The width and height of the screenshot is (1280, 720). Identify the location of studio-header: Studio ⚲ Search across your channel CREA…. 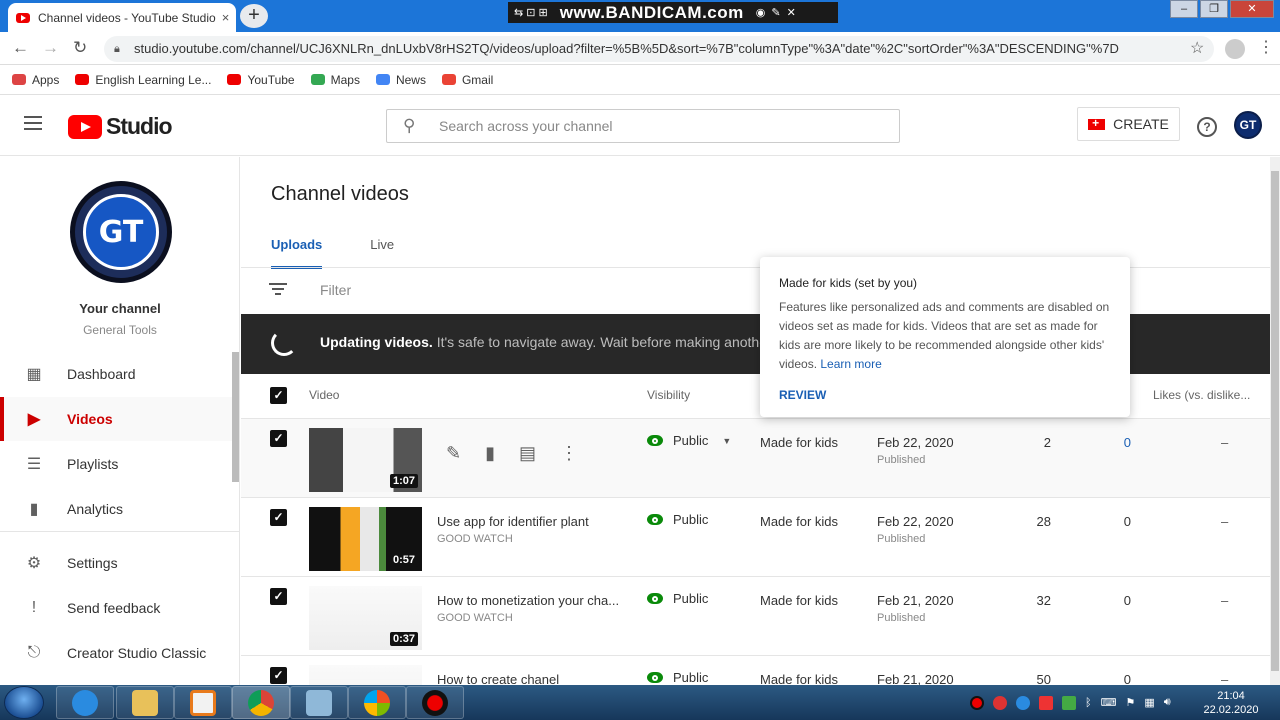
(640, 126).